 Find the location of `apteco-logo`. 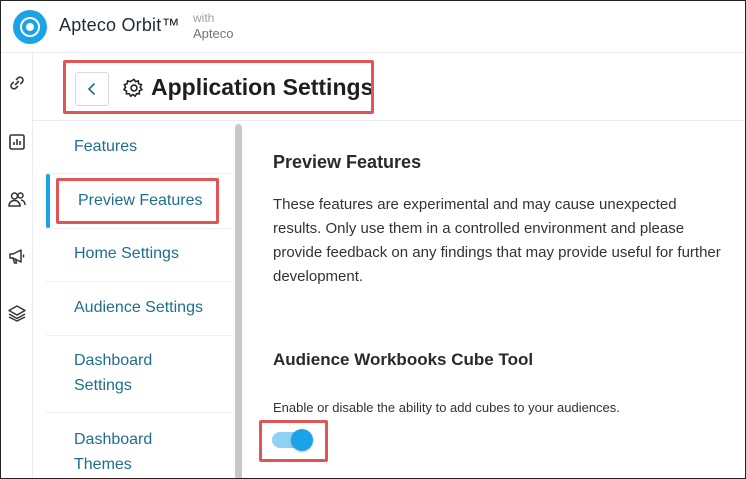

apteco-logo is located at coordinates (30, 27).